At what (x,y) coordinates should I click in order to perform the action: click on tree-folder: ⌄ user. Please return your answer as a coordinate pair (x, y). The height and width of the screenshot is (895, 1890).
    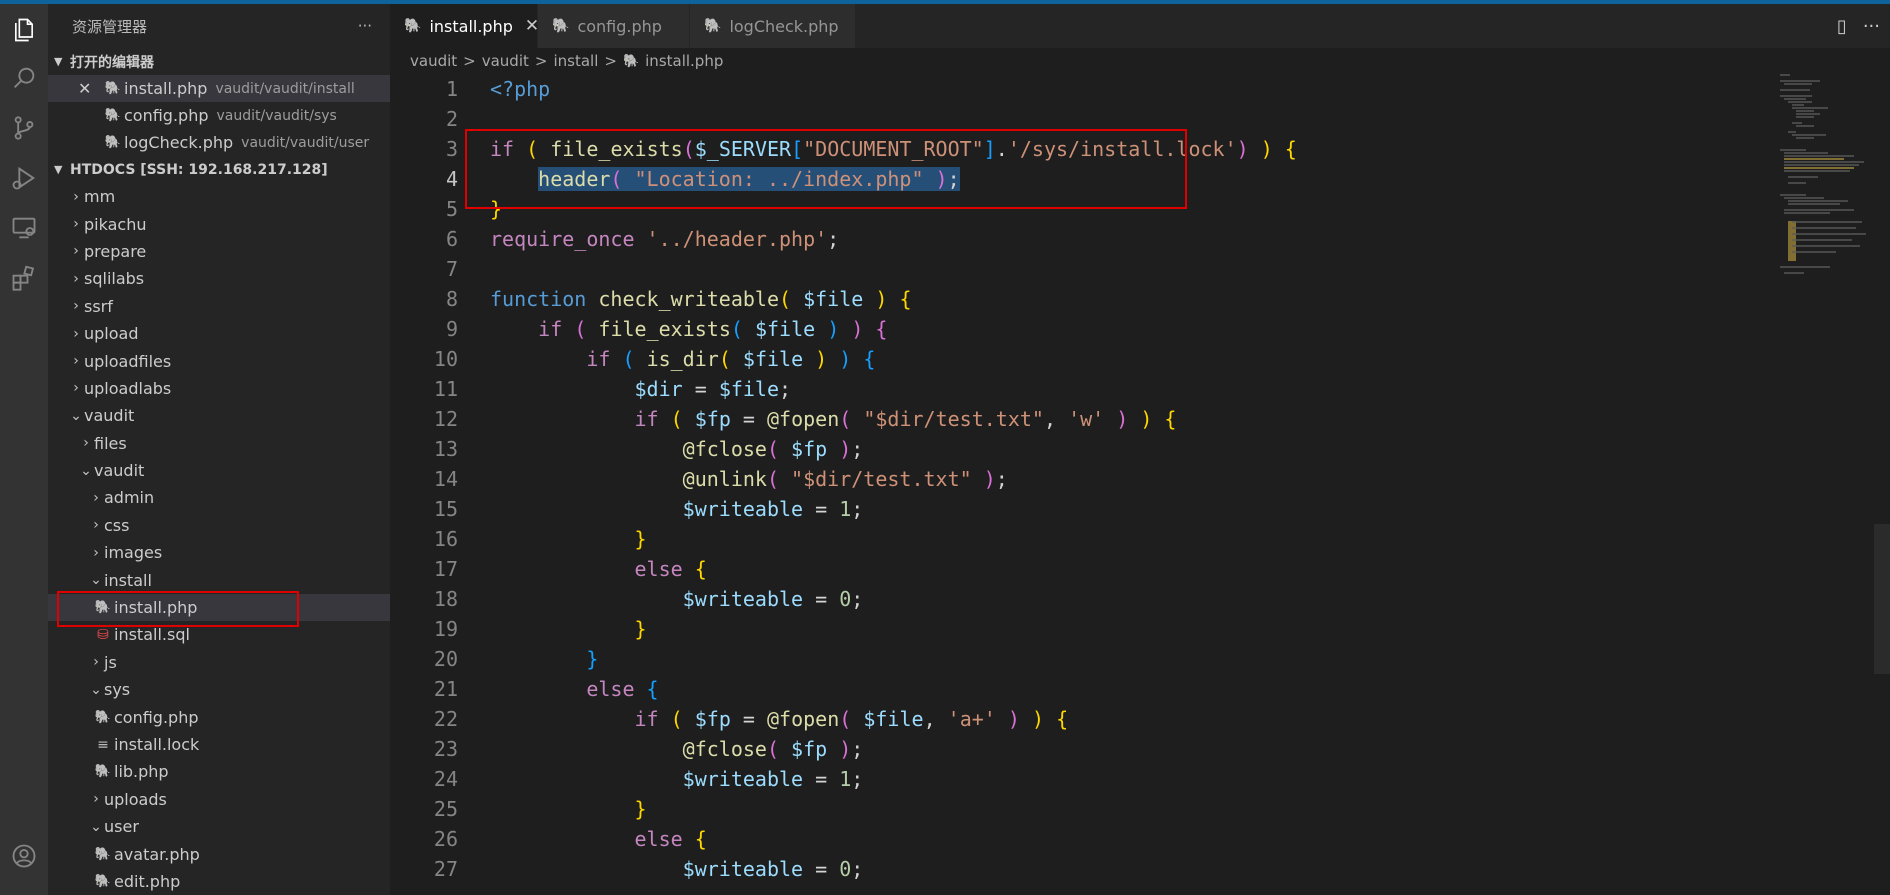
    Looking at the image, I should click on (219, 826).